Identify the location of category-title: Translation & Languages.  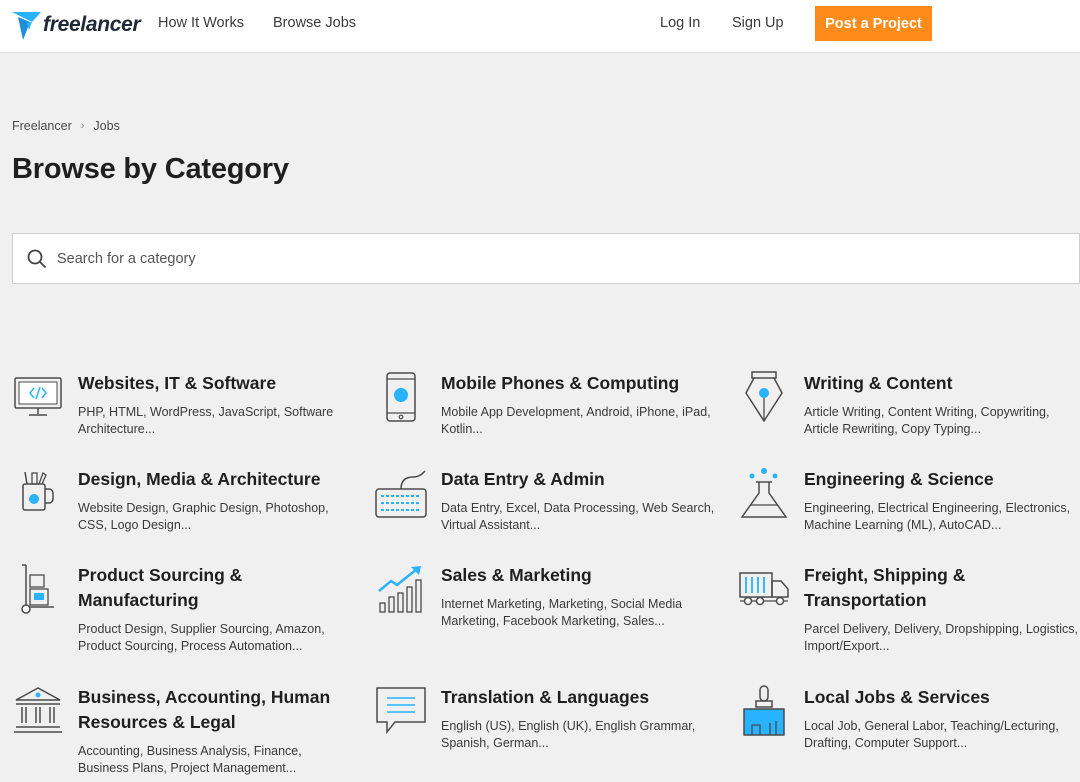
(545, 697).